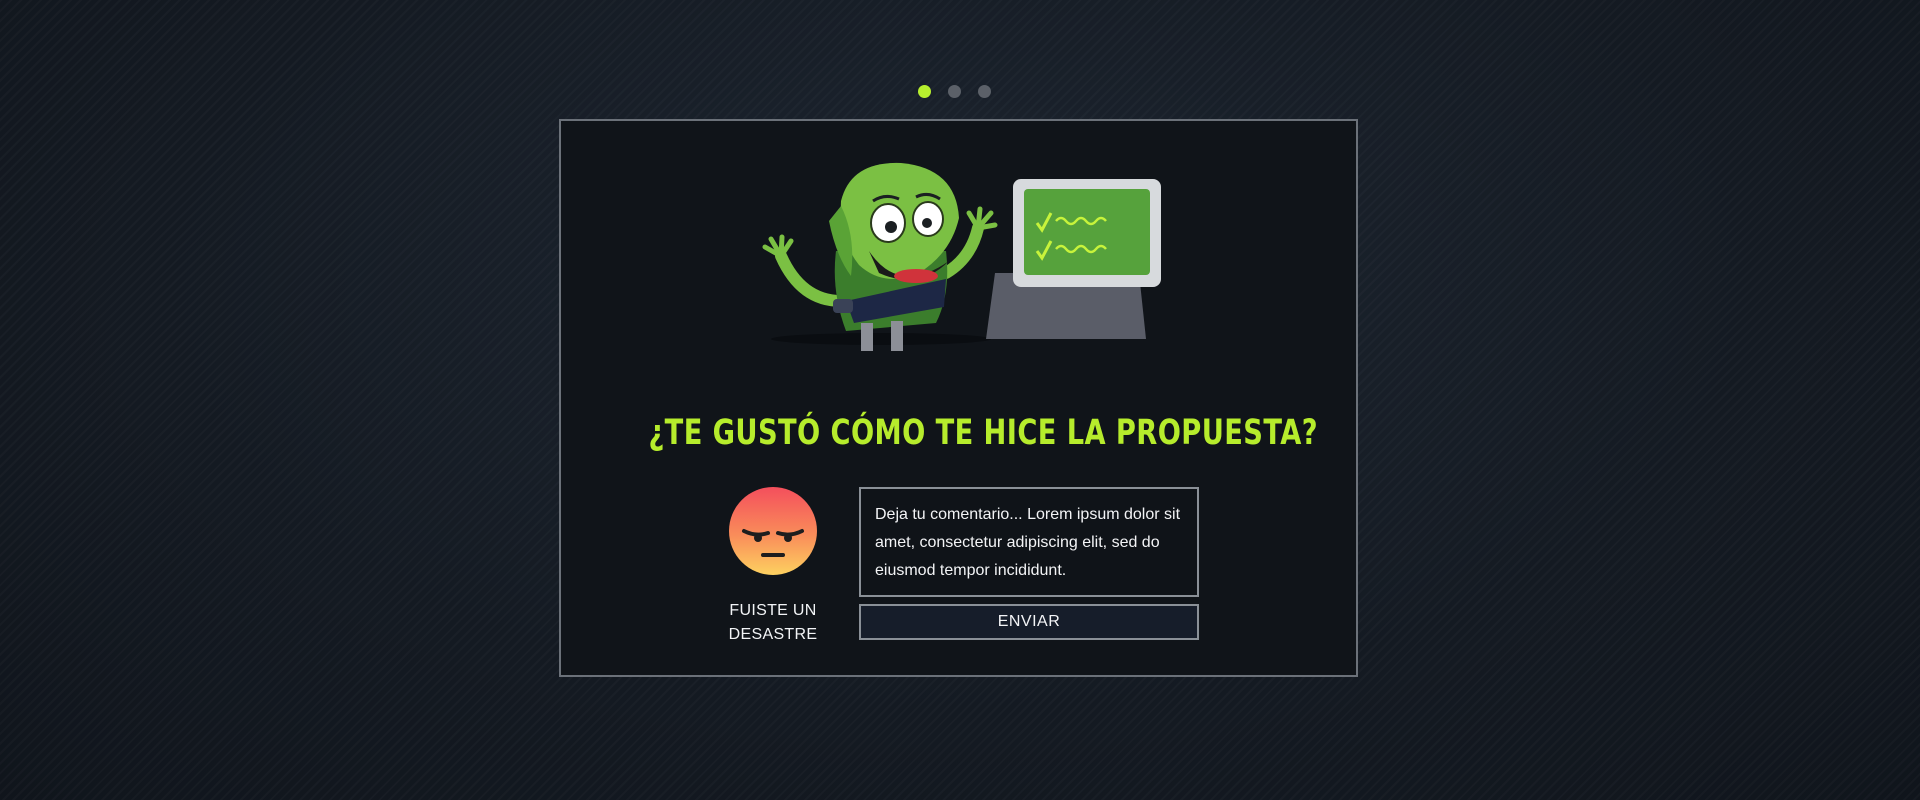  I want to click on monster-computer-illustration, so click(961, 256).